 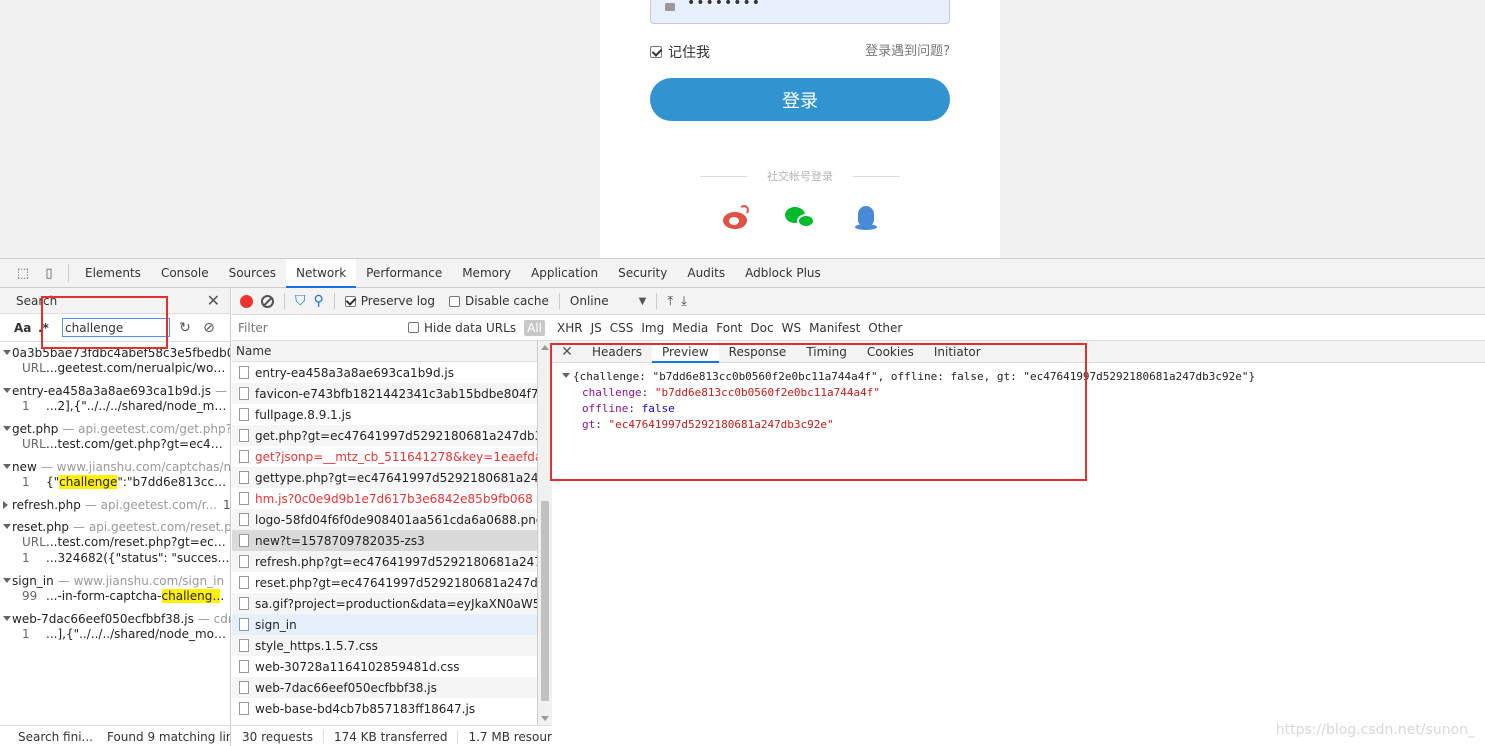 I want to click on filter-input, so click(x=318, y=327).